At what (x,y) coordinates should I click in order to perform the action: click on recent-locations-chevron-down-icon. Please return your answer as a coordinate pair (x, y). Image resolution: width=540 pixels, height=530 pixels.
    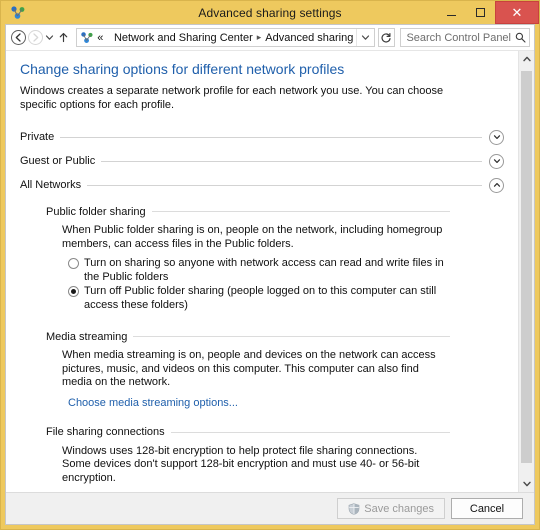
    Looking at the image, I should click on (50, 37).